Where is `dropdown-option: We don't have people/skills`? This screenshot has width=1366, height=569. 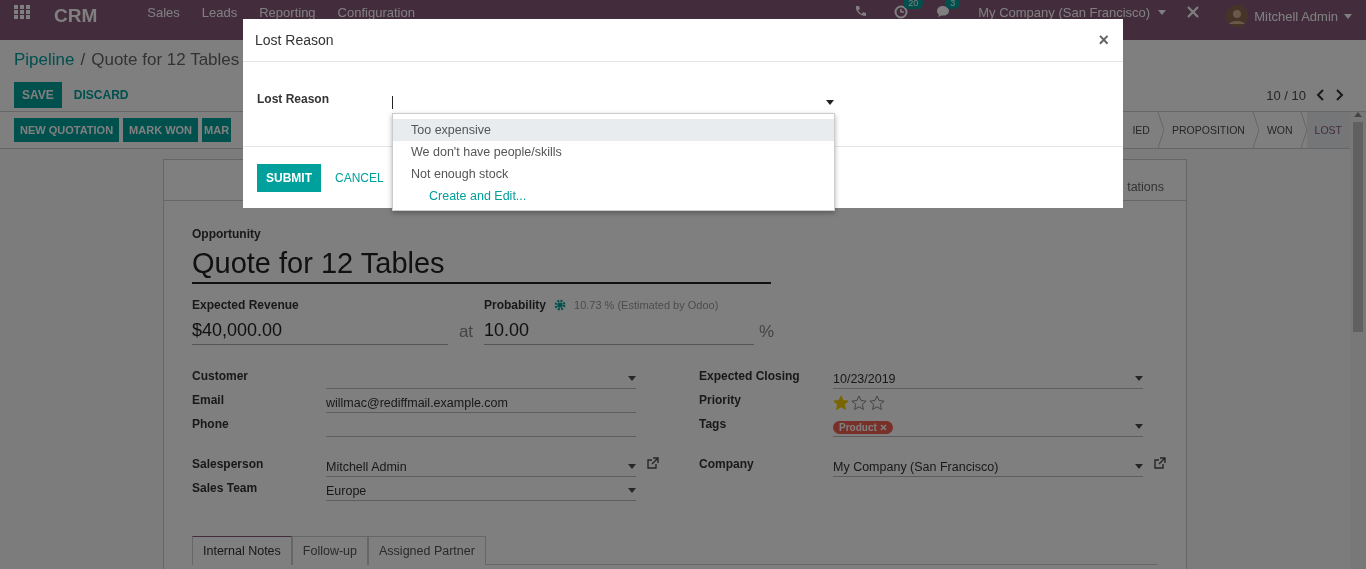 dropdown-option: We don't have people/skills is located at coordinates (613, 152).